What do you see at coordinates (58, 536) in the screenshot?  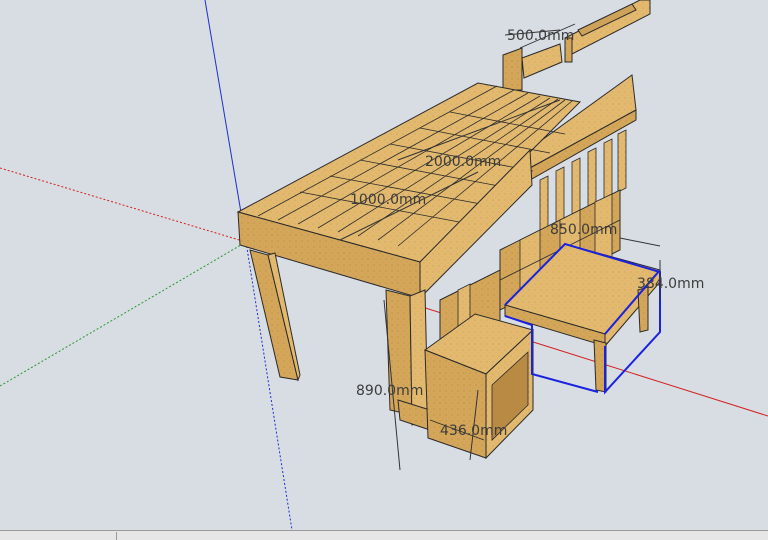 I see `status-bar-left-panel` at bounding box center [58, 536].